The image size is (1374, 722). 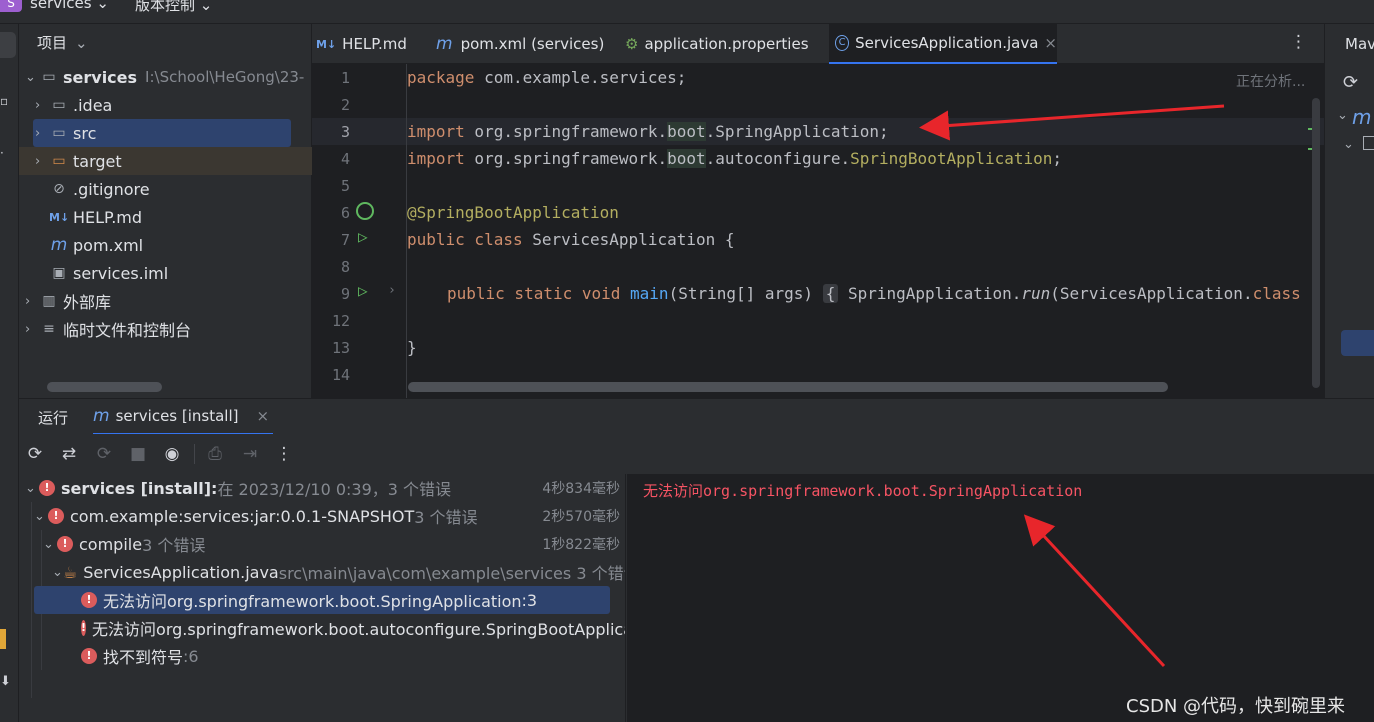 I want to click on line-number: 3, so click(x=345, y=132).